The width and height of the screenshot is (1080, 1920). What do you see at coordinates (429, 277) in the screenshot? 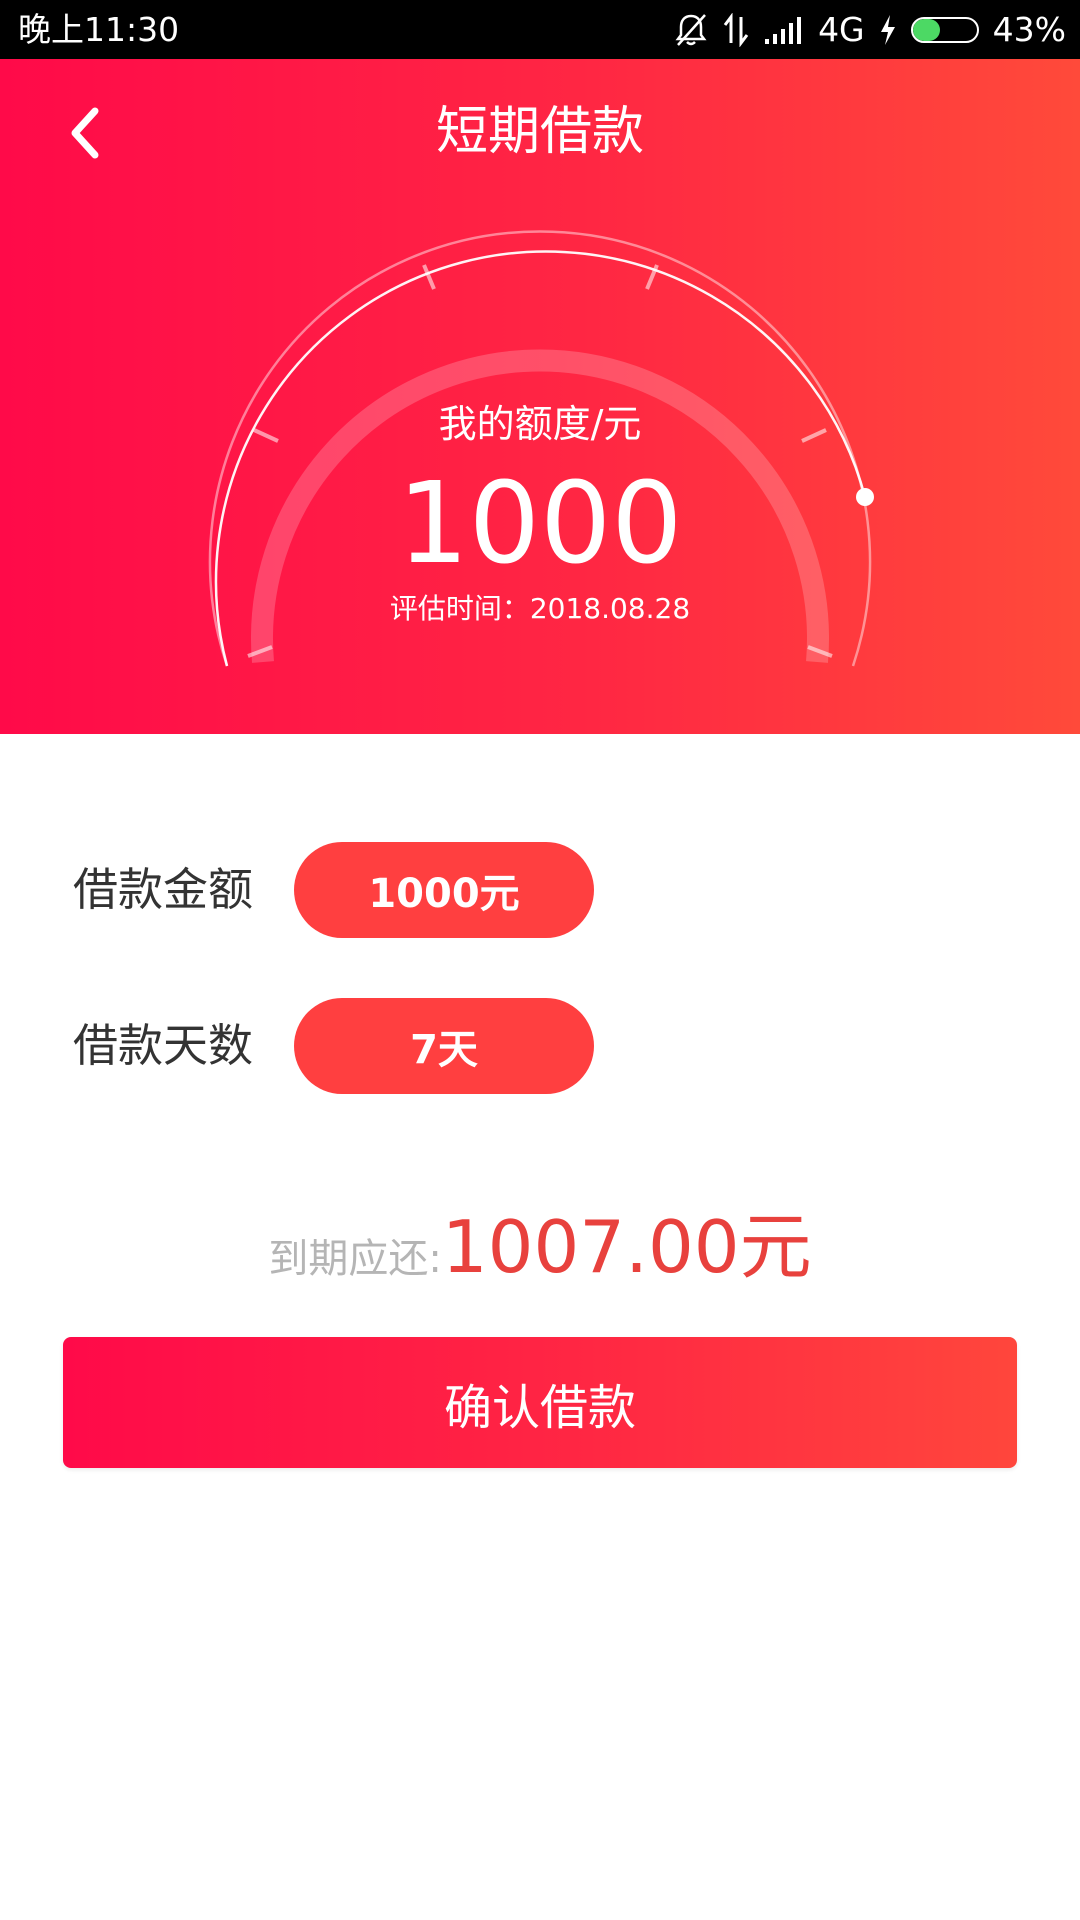
I see `gauge-tick` at bounding box center [429, 277].